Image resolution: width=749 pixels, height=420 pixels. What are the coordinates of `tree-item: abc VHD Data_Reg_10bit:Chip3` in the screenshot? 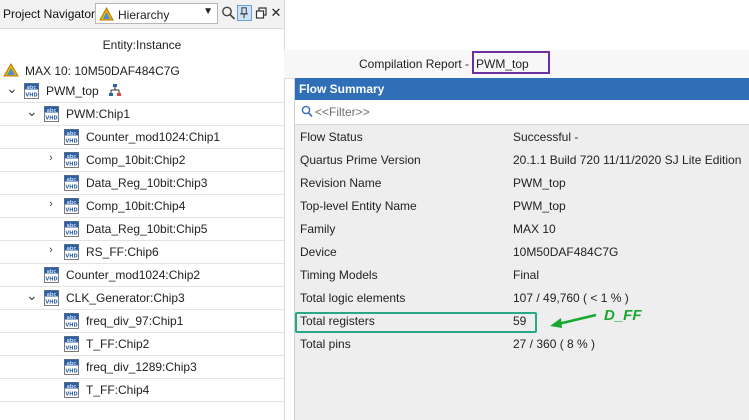 It's located at (142, 183).